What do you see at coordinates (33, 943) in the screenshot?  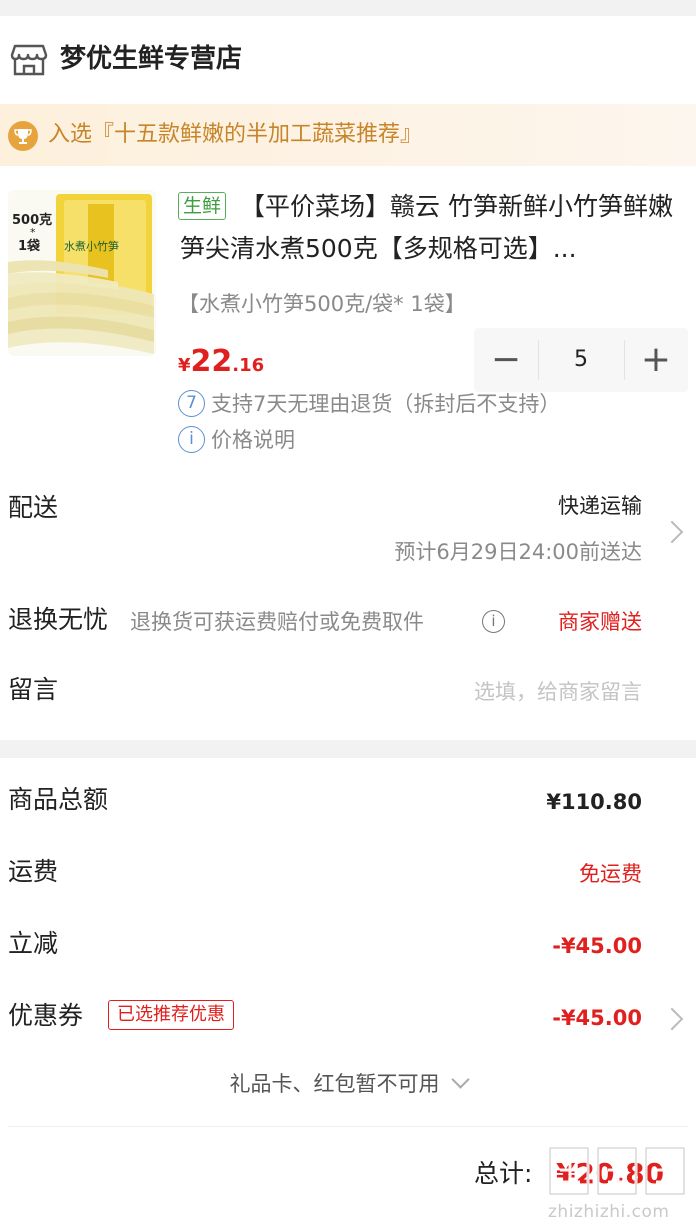 I see `discount-label: 立减` at bounding box center [33, 943].